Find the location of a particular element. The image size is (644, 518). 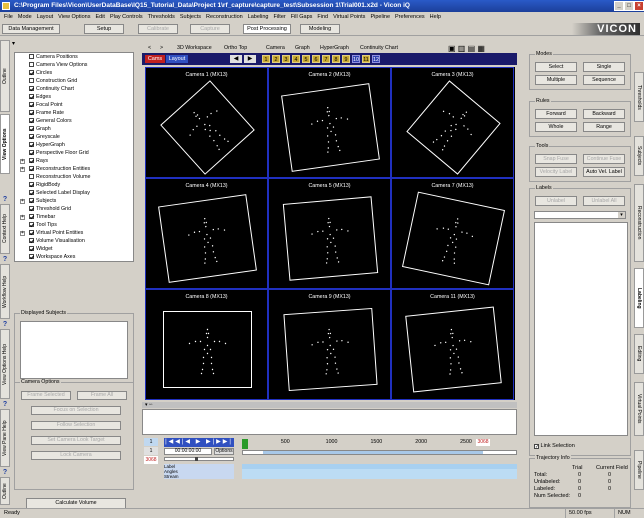

camera-11-button: 11 is located at coordinates (366, 59).